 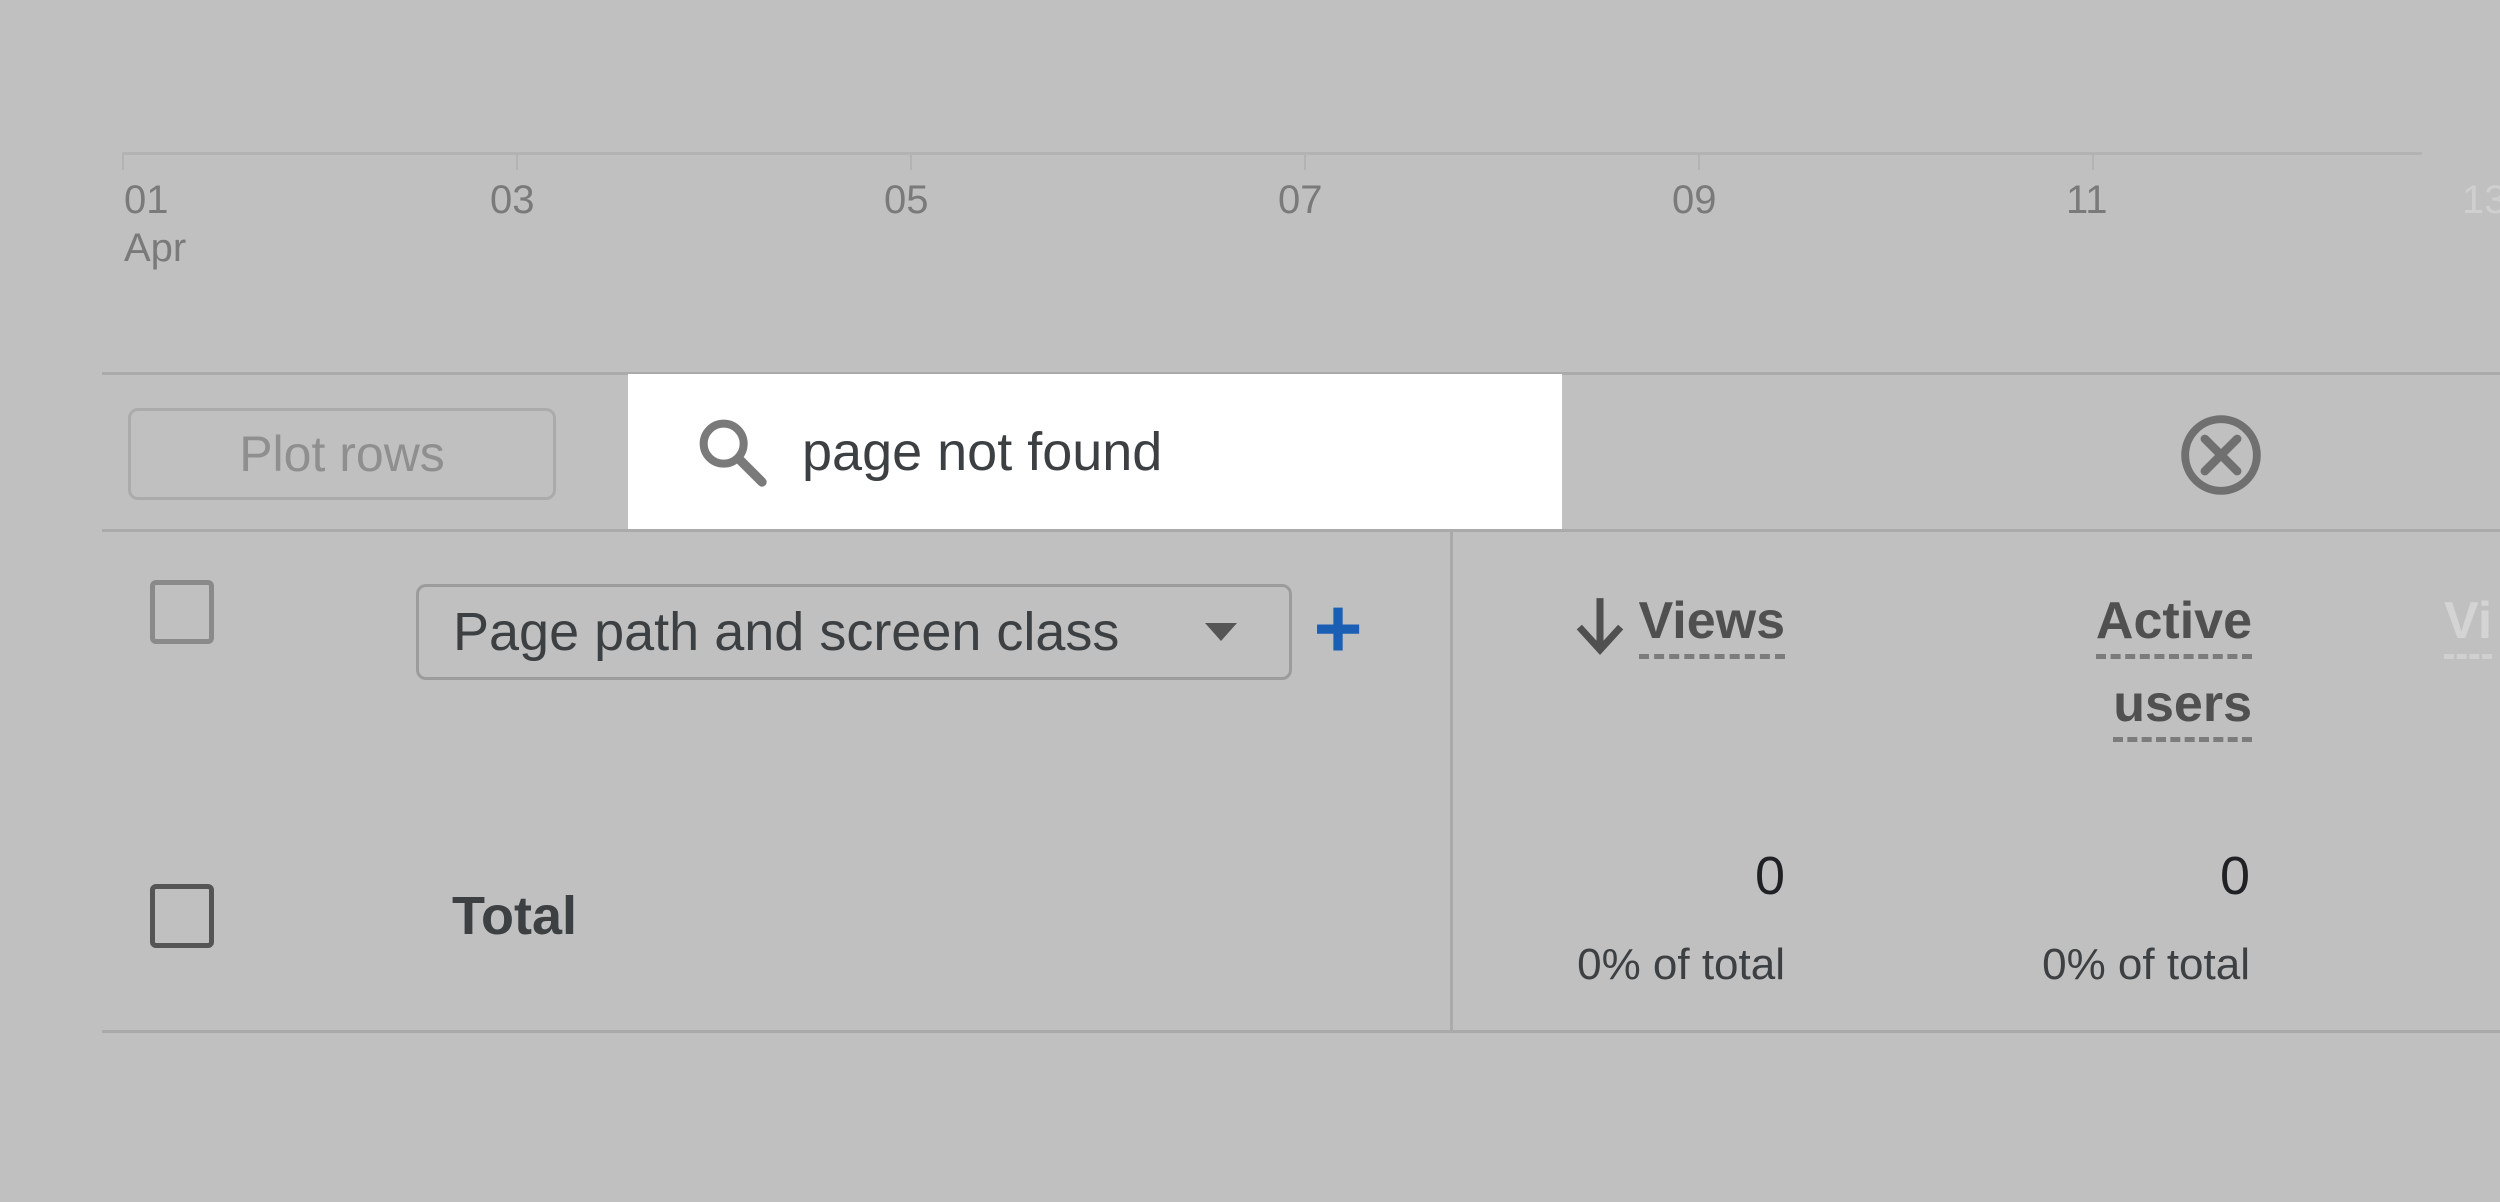 I want to click on table-bottom-divider, so click(x=1301, y=1031).